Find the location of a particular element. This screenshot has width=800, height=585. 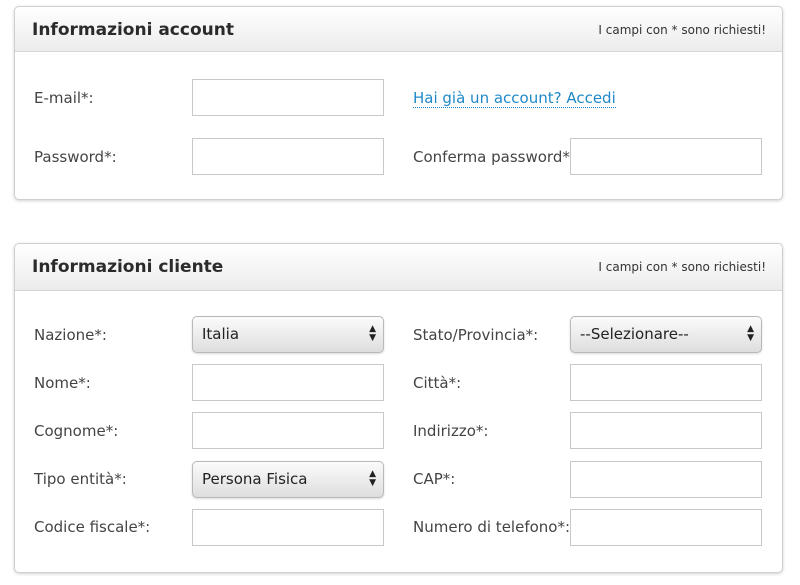

tax-code-field is located at coordinates (288, 527).